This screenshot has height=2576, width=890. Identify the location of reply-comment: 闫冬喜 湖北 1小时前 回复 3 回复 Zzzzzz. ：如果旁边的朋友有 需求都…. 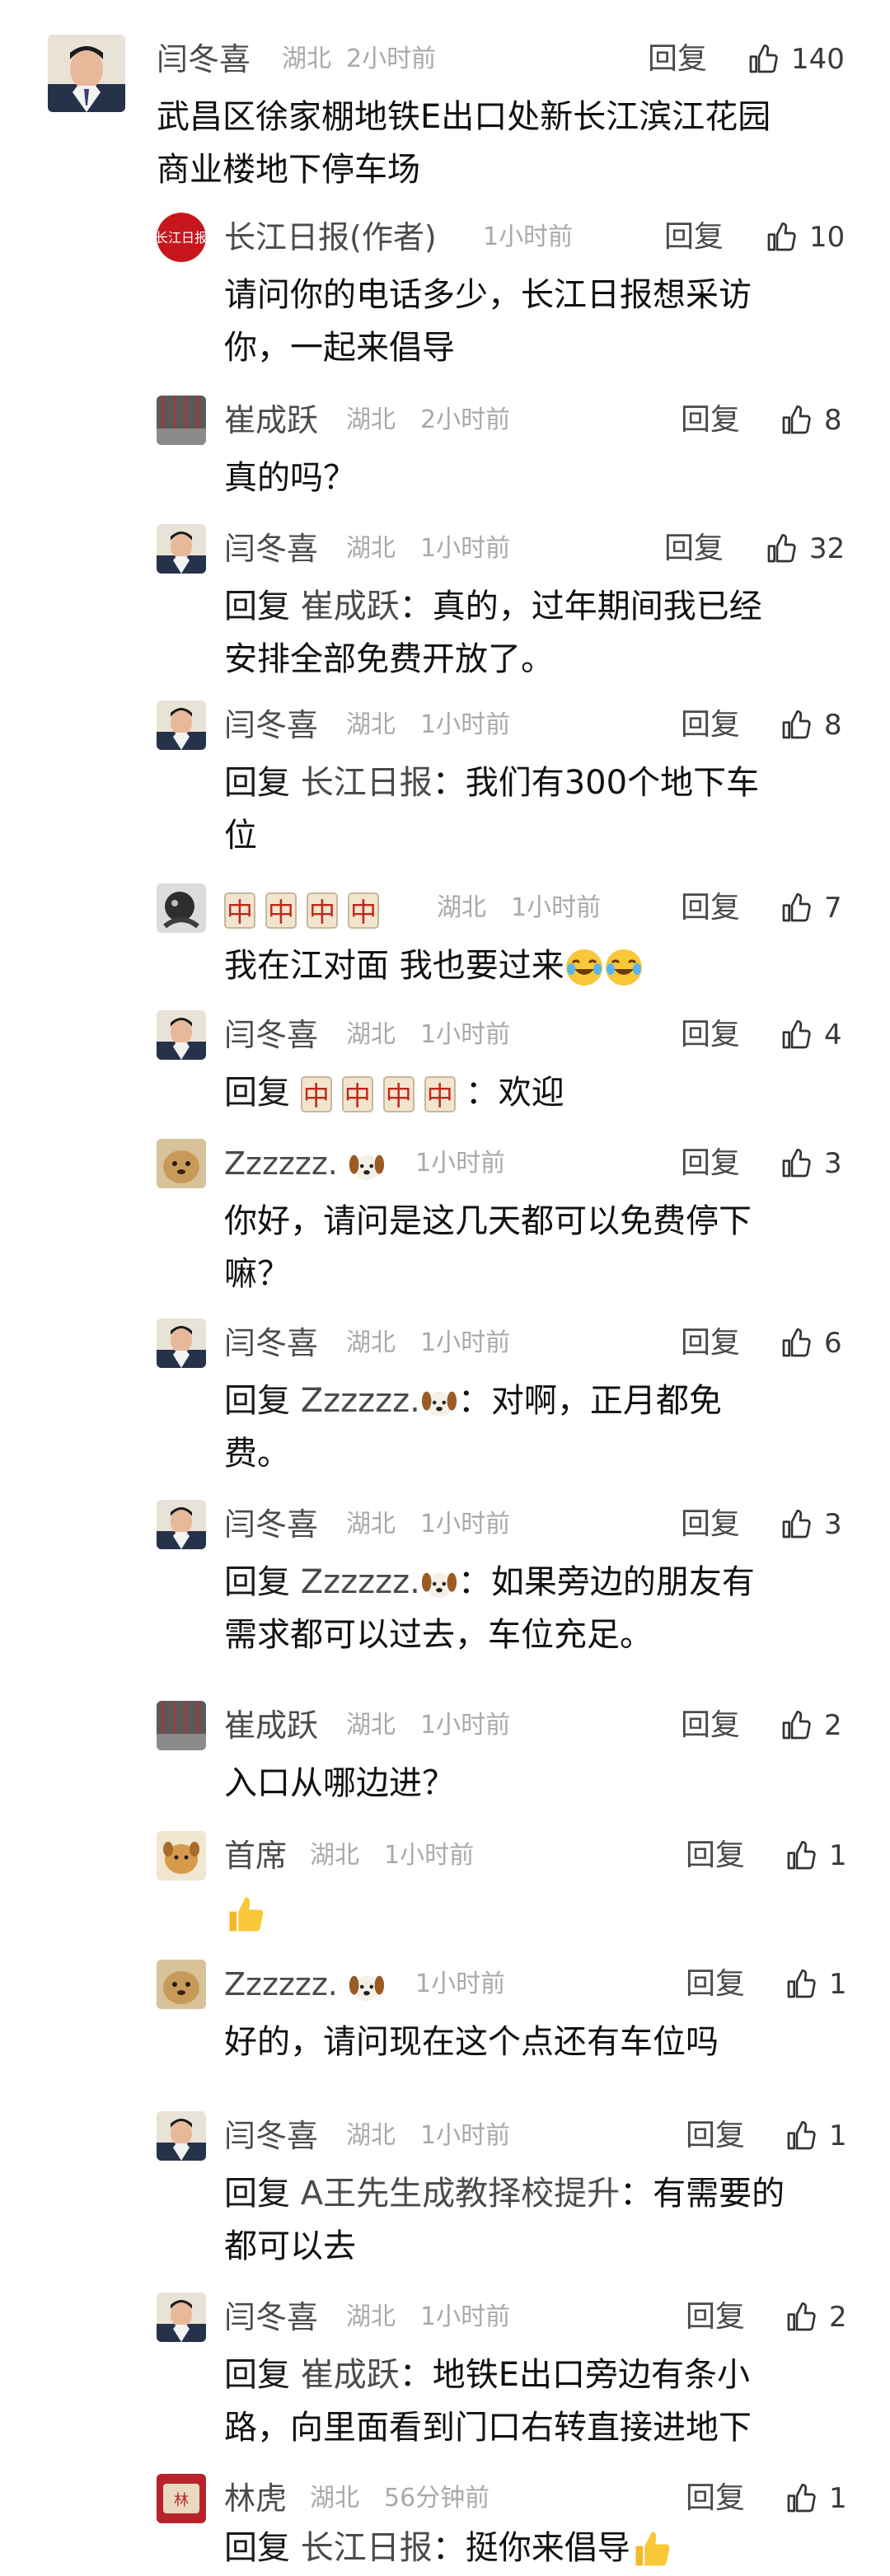
(445, 1586).